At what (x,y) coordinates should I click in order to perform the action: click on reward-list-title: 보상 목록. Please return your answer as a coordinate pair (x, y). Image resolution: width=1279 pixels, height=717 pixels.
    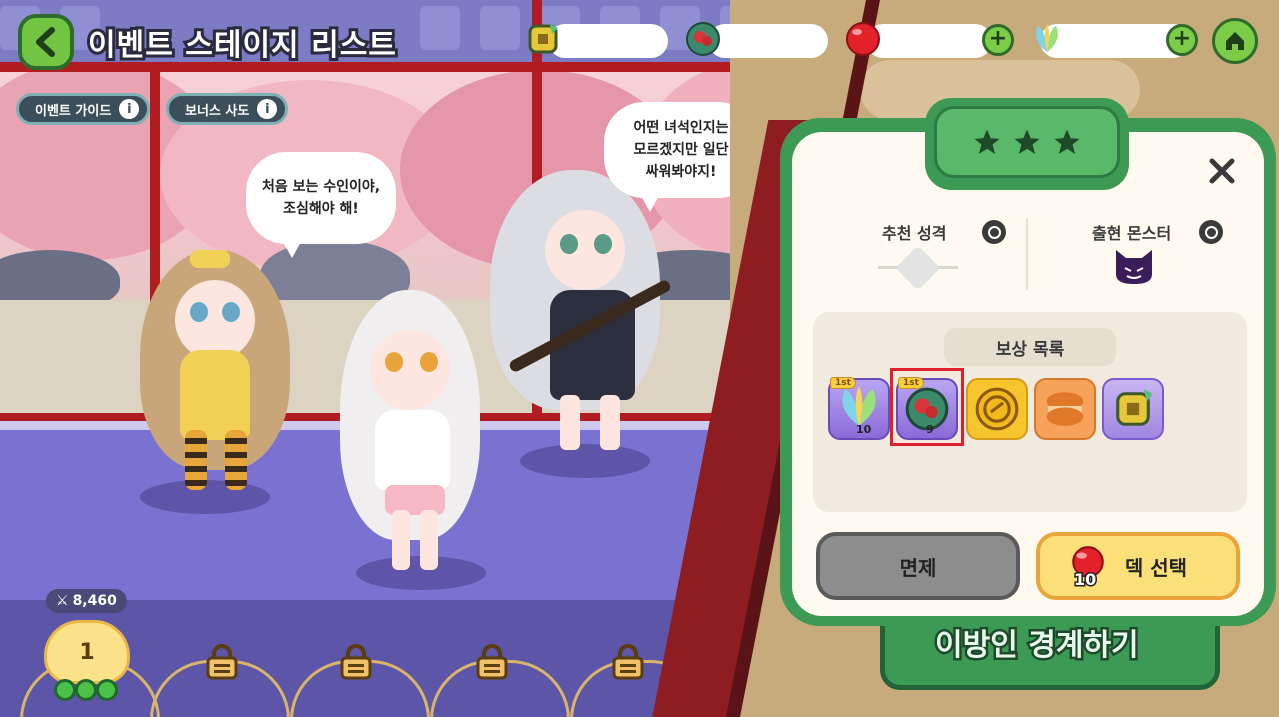
    Looking at the image, I should click on (1030, 347).